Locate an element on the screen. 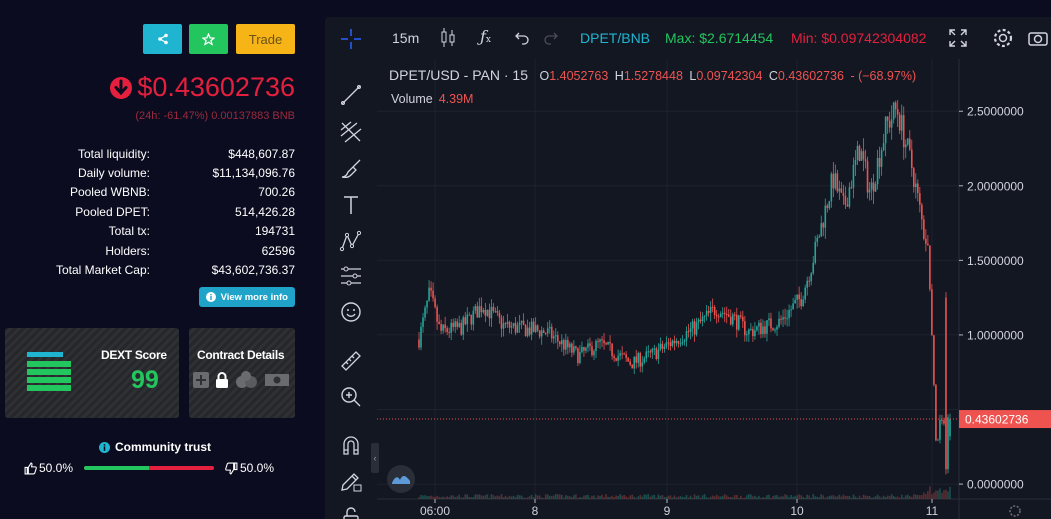 Image resolution: width=1051 pixels, height=519 pixels. dext-score-icon is located at coordinates (49, 371).